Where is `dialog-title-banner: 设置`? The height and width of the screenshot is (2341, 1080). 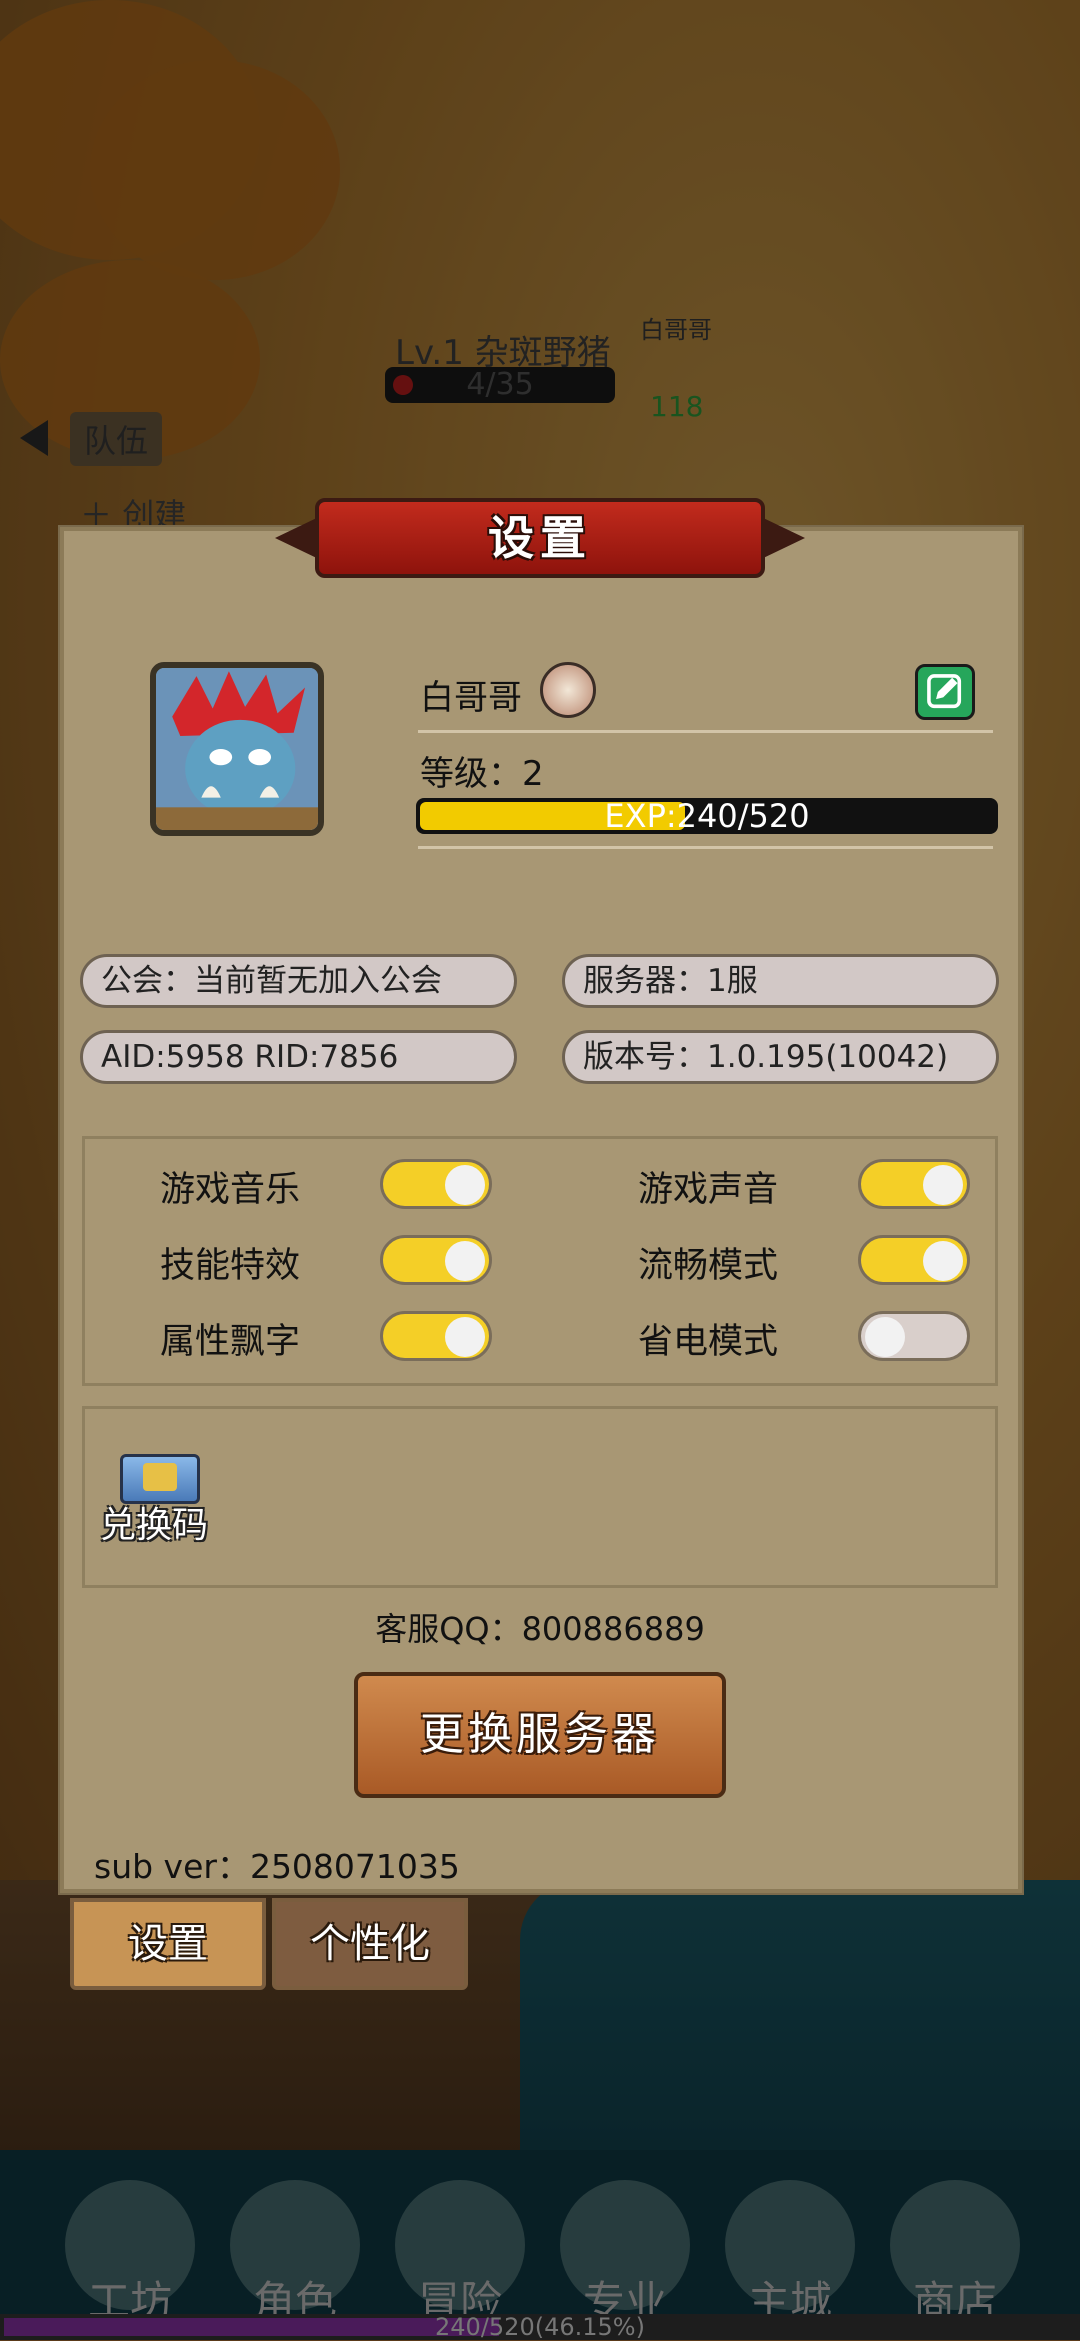 dialog-title-banner: 设置 is located at coordinates (540, 538).